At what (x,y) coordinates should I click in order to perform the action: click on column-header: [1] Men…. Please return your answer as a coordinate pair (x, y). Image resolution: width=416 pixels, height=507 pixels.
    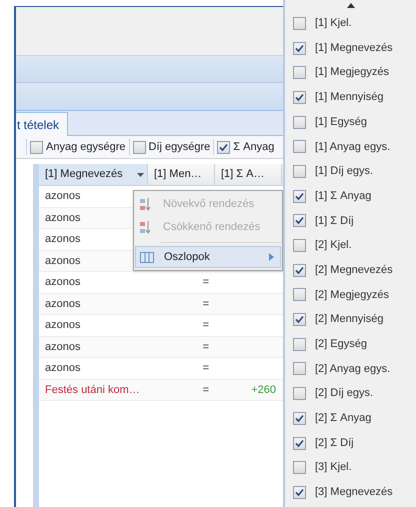
    Looking at the image, I should click on (181, 174).